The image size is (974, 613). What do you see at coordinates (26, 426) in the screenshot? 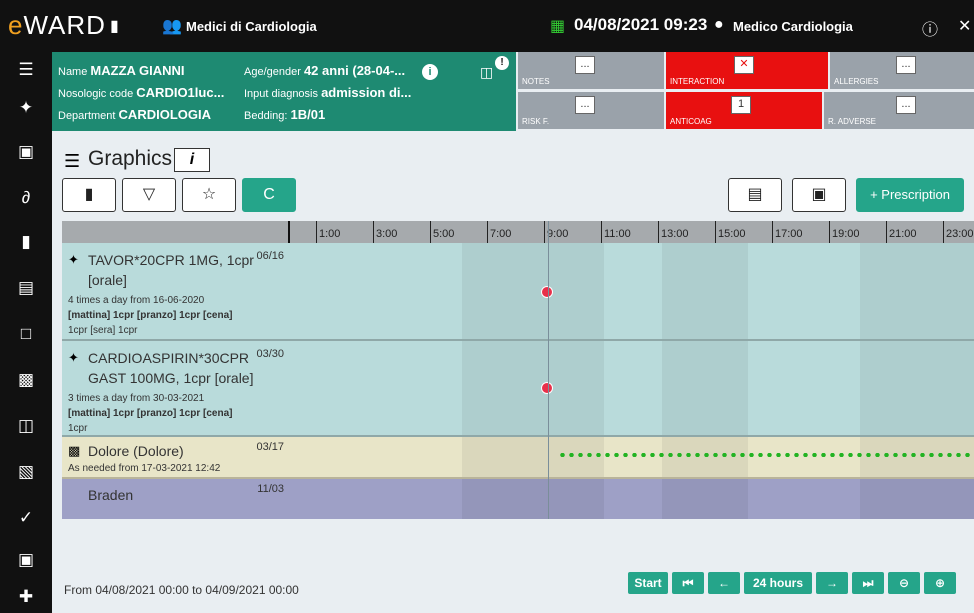
I see `calendar-icon: ◫` at bounding box center [26, 426].